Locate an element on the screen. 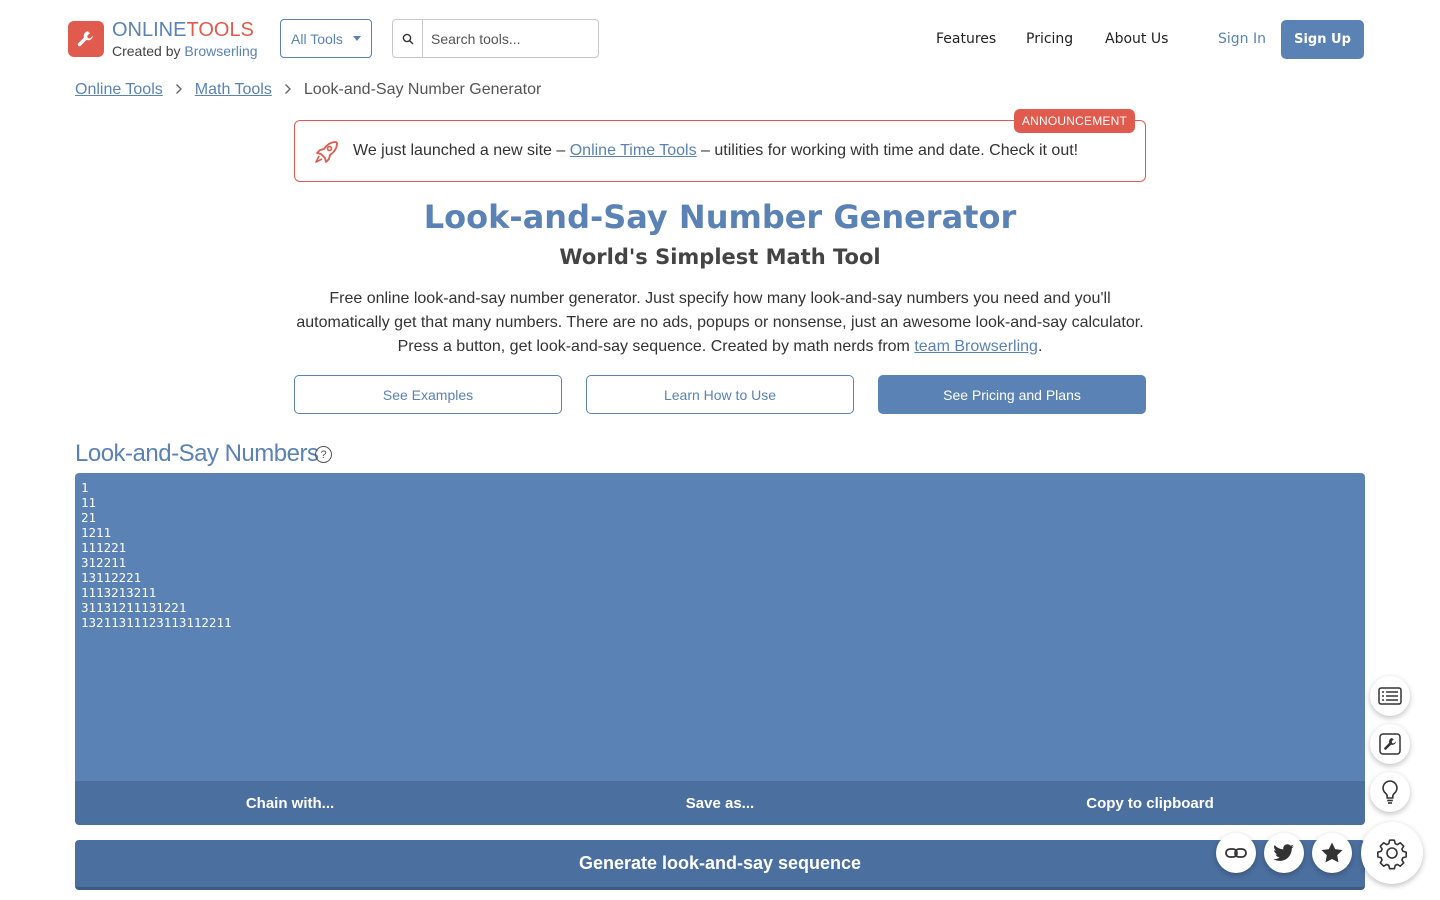 This screenshot has height=900, width=1440. nav-about-us: About Us is located at coordinates (1136, 39).